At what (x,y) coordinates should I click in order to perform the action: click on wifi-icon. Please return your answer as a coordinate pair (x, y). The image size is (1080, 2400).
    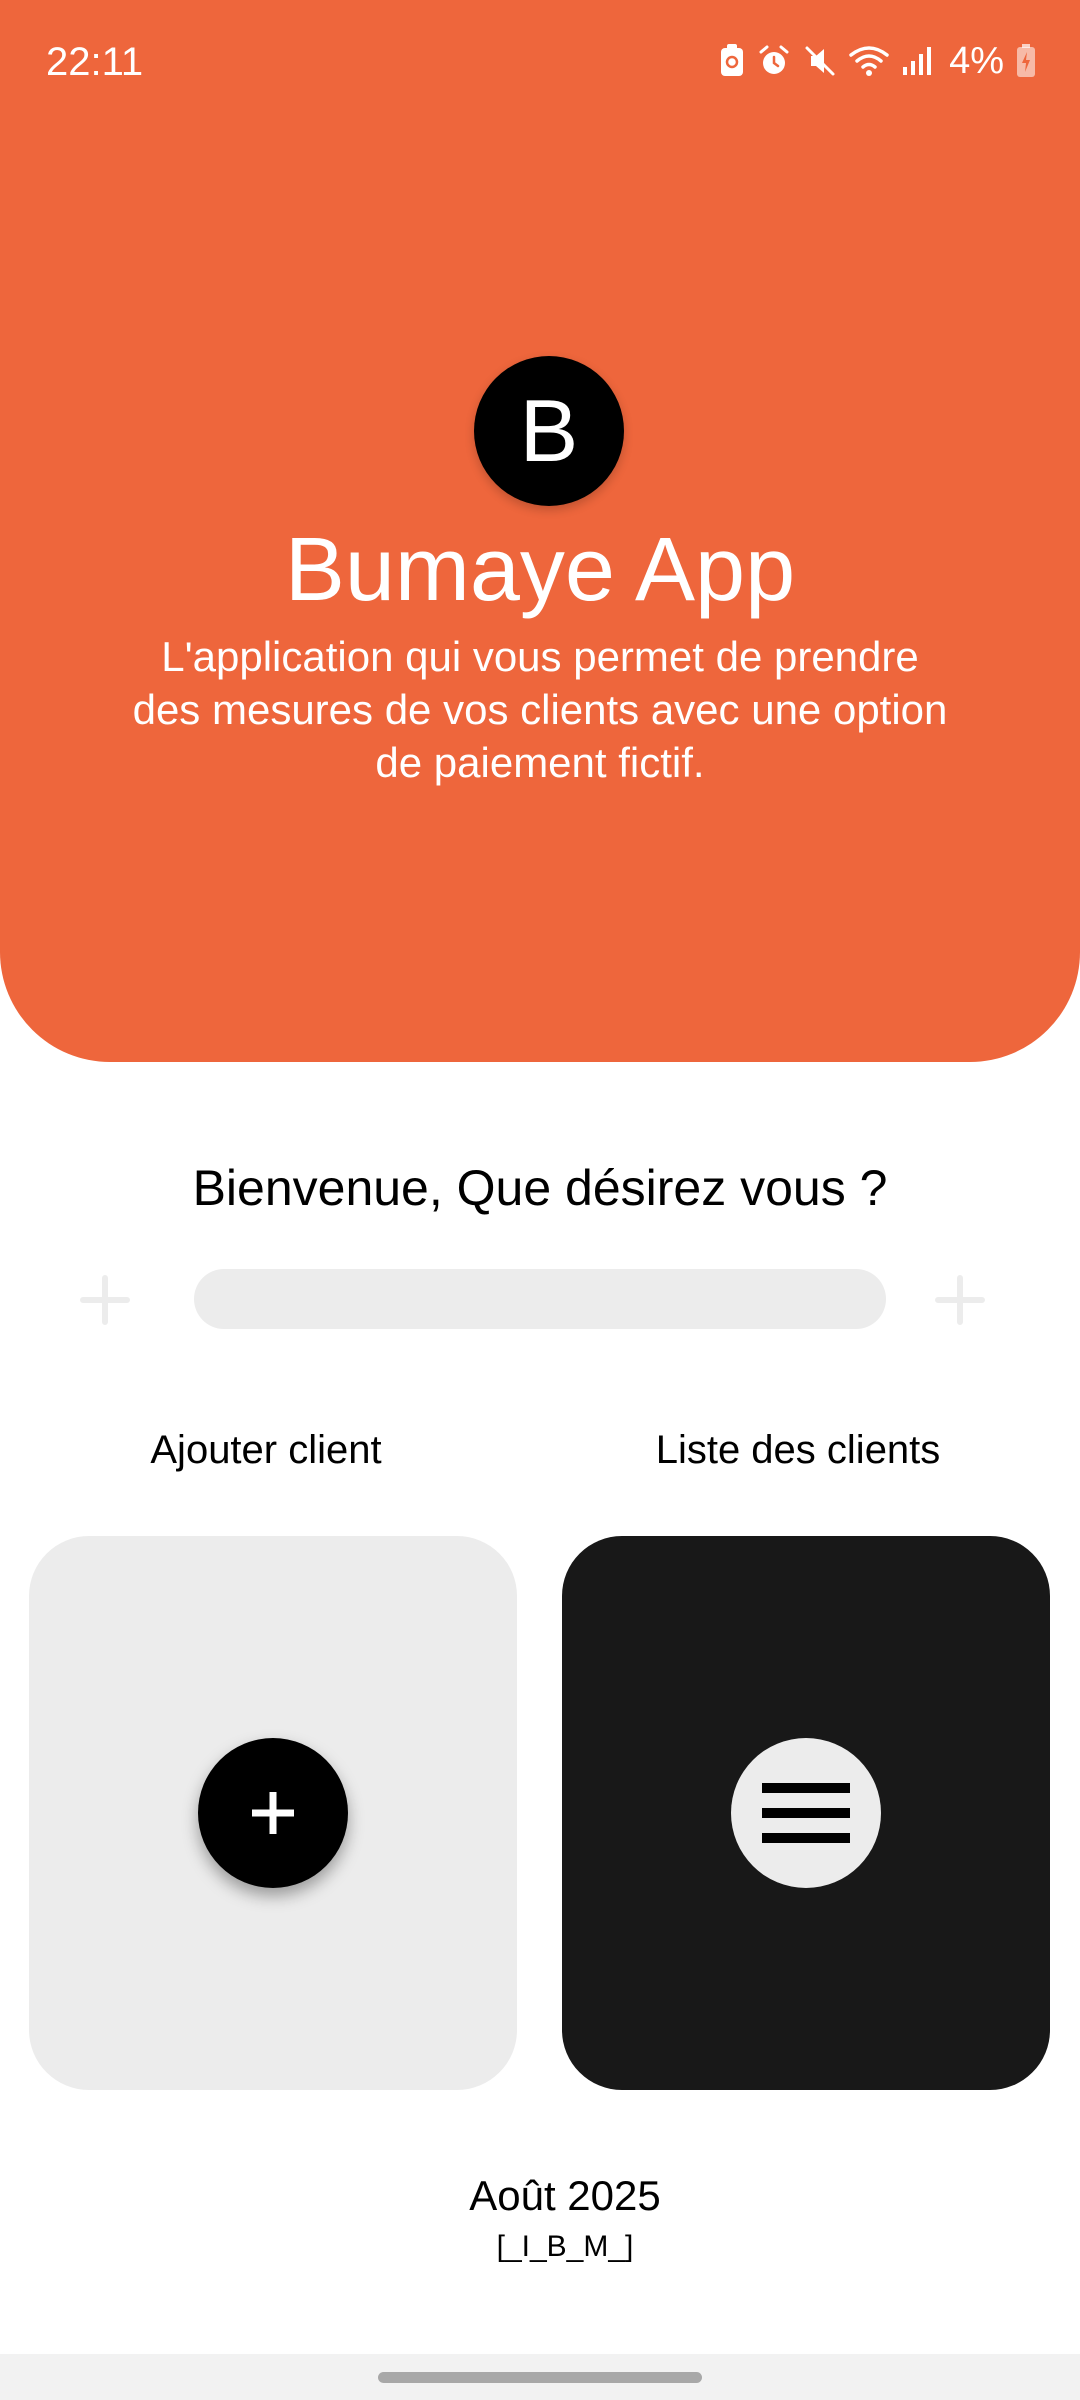
    Looking at the image, I should click on (869, 61).